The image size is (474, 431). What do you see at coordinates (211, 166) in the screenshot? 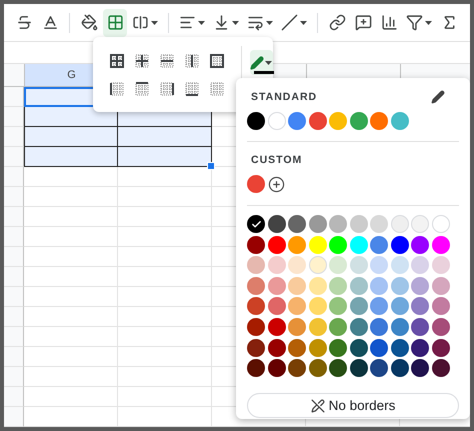
I see `fill-handle` at bounding box center [211, 166].